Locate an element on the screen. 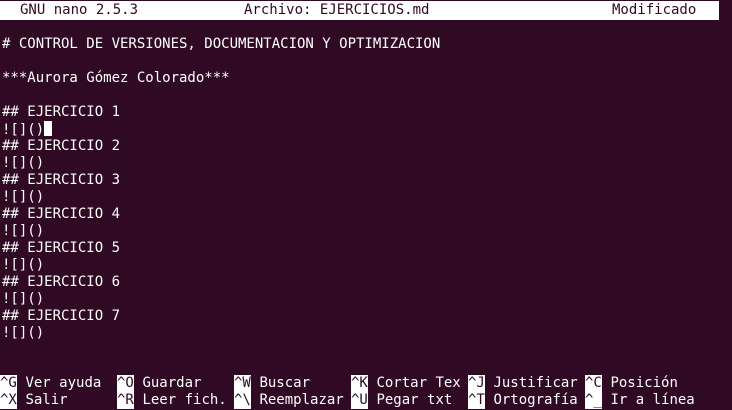 The width and height of the screenshot is (732, 410). shortcut-key: ^G is located at coordinates (8, 383).